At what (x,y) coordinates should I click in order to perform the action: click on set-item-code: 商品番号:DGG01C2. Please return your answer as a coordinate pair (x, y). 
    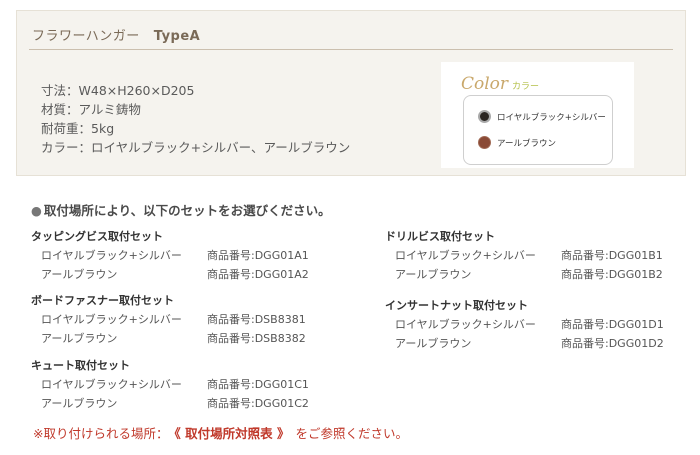
    Looking at the image, I should click on (258, 403).